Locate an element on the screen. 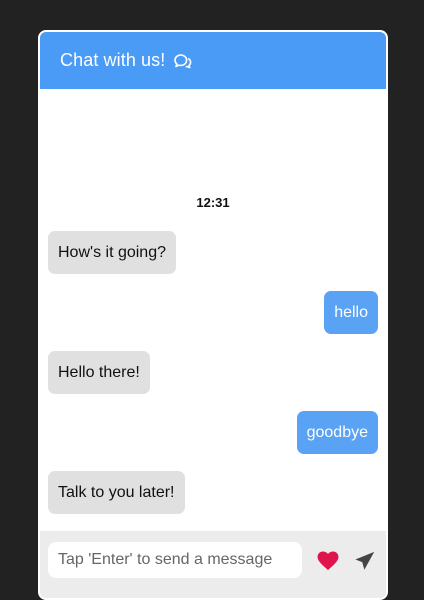 The height and width of the screenshot is (600, 424). message-bubble-incoming: How's it going? is located at coordinates (112, 252).